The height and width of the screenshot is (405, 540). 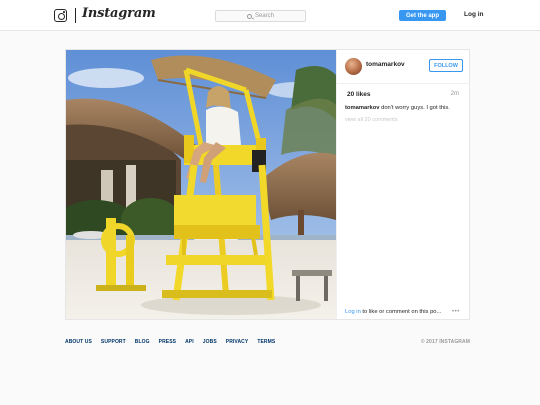 What do you see at coordinates (142, 342) in the screenshot?
I see `footer-link-blog: BLOG` at bounding box center [142, 342].